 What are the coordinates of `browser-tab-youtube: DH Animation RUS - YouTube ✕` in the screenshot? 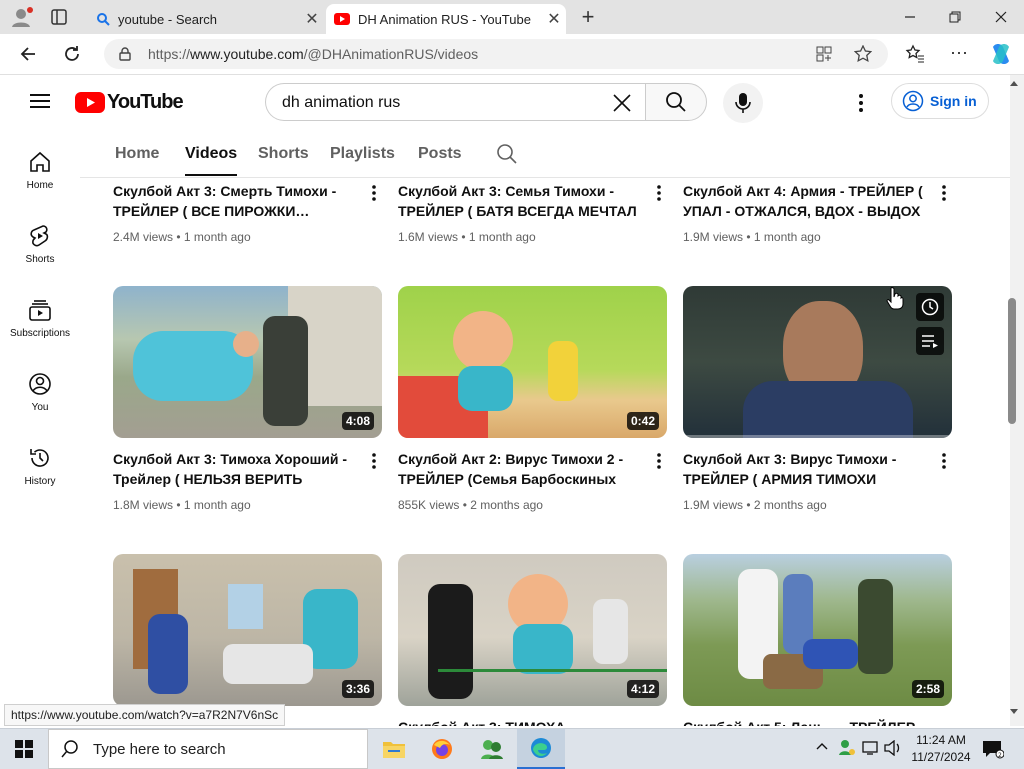 It's located at (446, 19).